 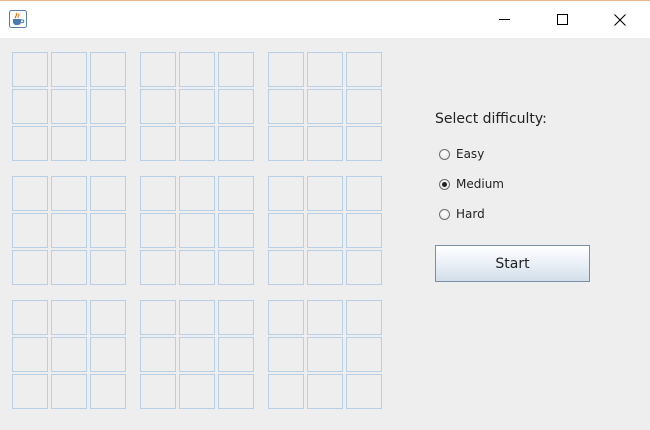 What do you see at coordinates (504, 19) in the screenshot?
I see `minimize-button` at bounding box center [504, 19].